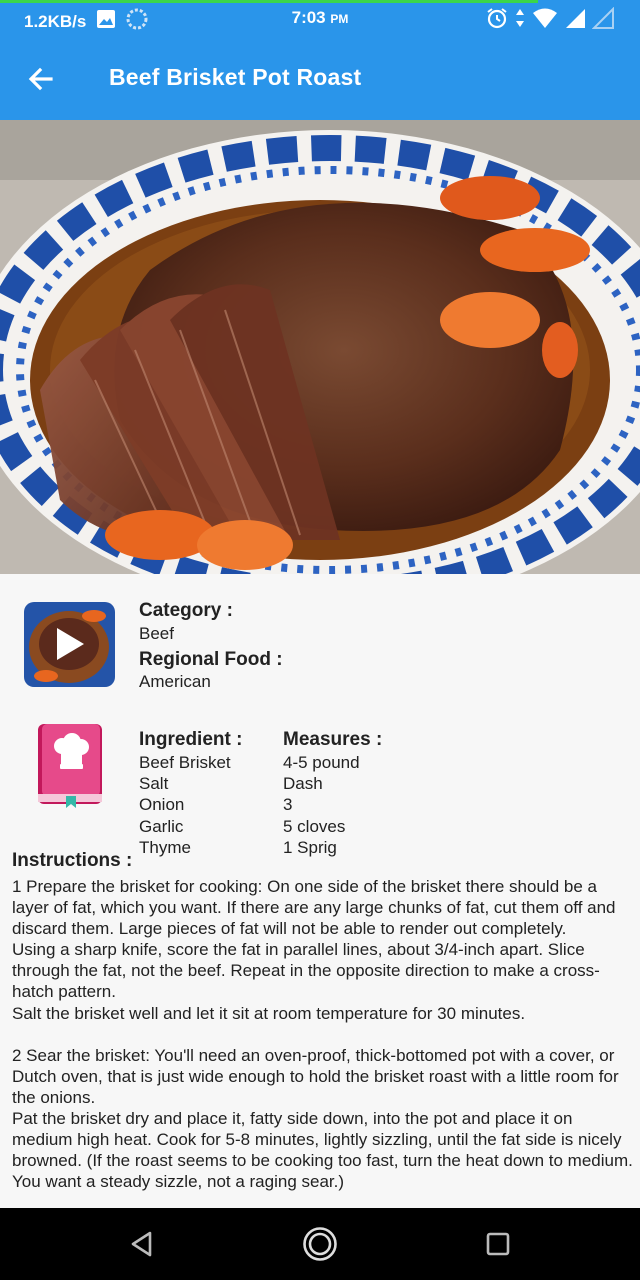 This screenshot has height=1280, width=640. Describe the element at coordinates (269, 1) in the screenshot. I see `loading-progress-bar` at that location.